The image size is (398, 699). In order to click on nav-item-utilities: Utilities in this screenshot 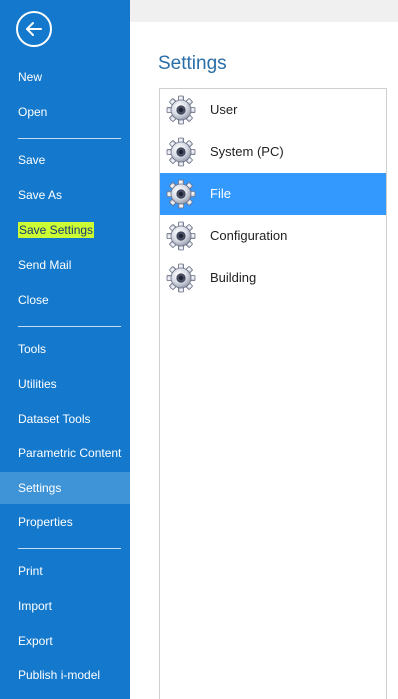, I will do `click(65, 384)`.